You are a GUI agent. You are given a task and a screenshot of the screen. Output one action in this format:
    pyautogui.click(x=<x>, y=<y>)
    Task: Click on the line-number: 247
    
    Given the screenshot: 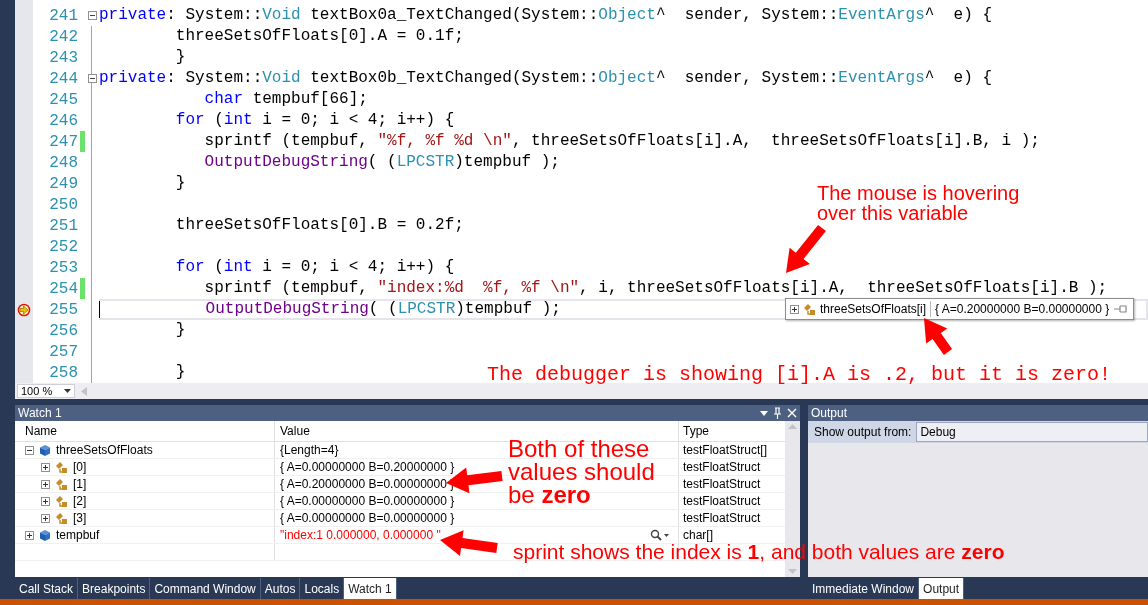 What is the action you would take?
    pyautogui.click(x=63, y=141)
    